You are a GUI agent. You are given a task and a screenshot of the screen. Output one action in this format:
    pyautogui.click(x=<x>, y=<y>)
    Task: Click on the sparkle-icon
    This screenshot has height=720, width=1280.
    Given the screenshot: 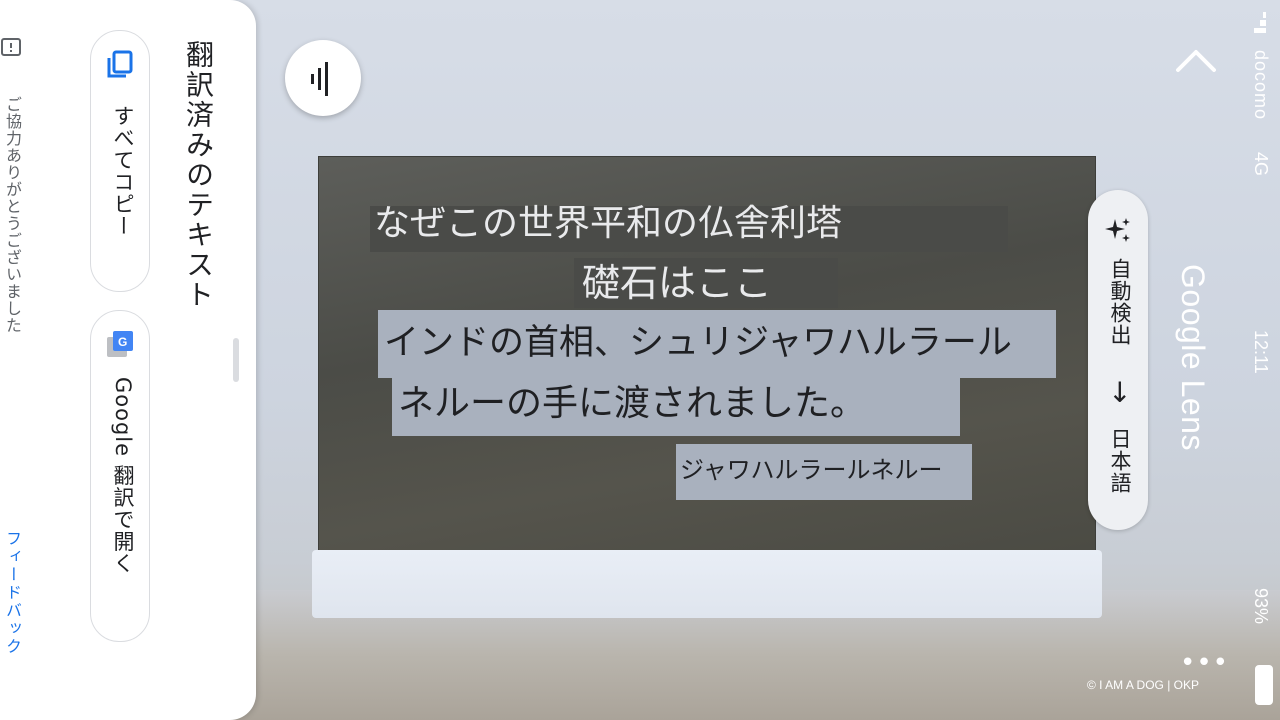 What is the action you would take?
    pyautogui.click(x=1117, y=230)
    